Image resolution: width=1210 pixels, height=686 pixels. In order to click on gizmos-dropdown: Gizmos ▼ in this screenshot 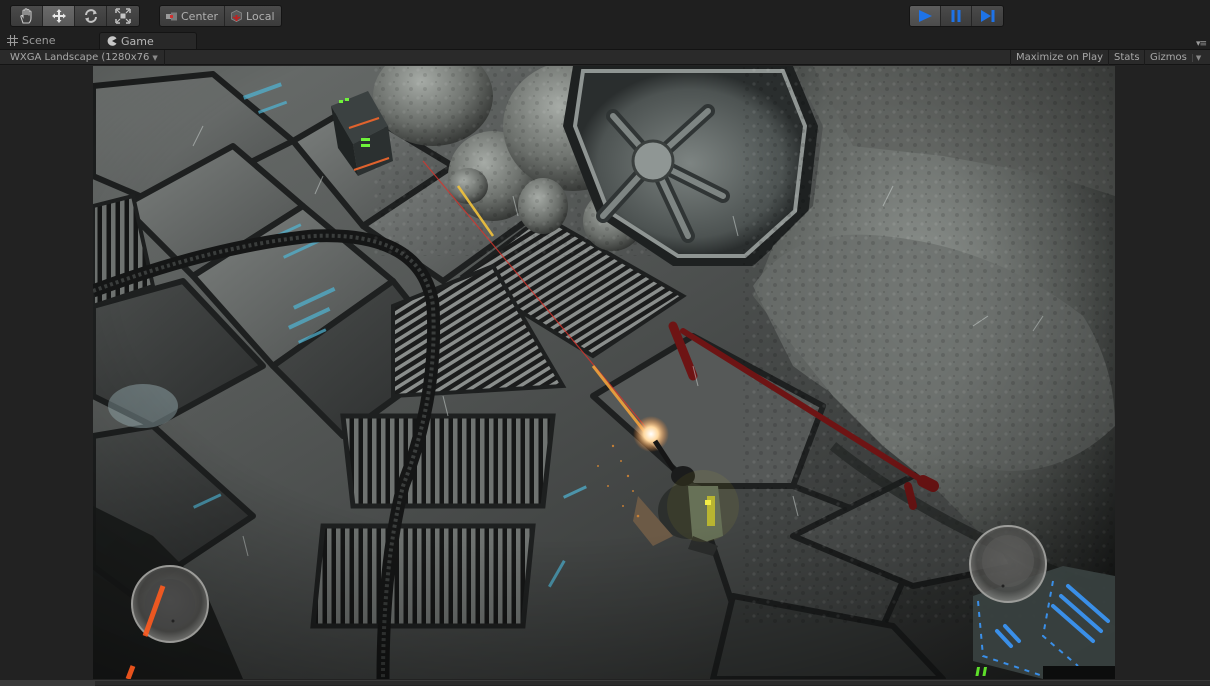, I will do `click(1175, 57)`.